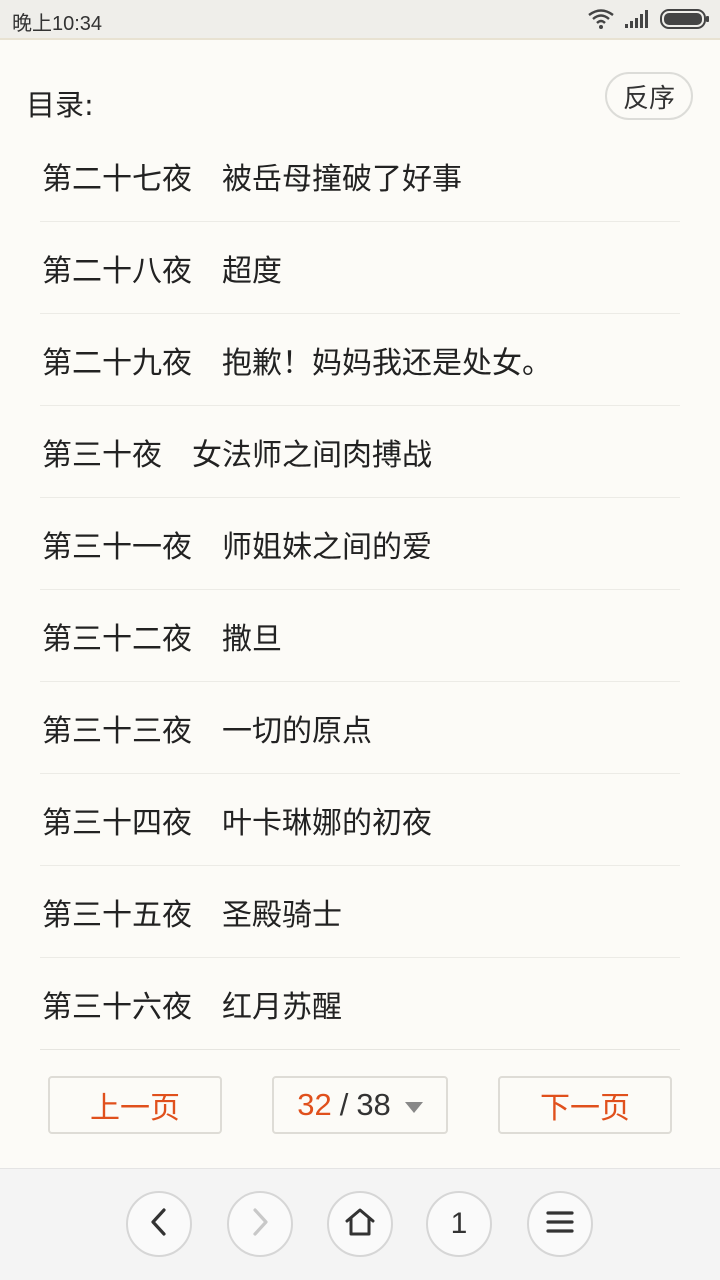  Describe the element at coordinates (373, 1104) in the screenshot. I see `total-pages: 38` at that location.